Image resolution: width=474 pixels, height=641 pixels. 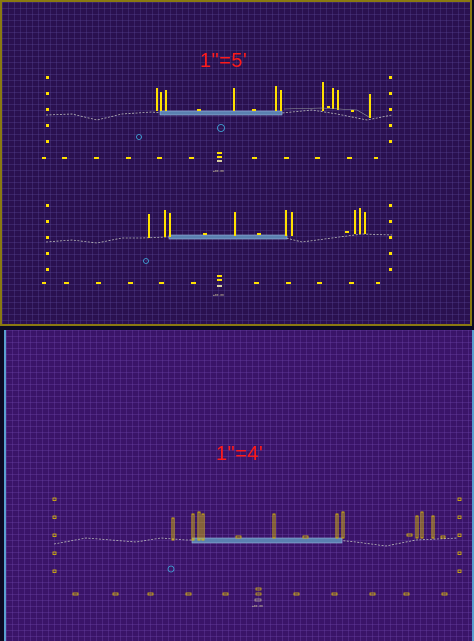 I want to click on channel-bar, so click(x=221, y=113).